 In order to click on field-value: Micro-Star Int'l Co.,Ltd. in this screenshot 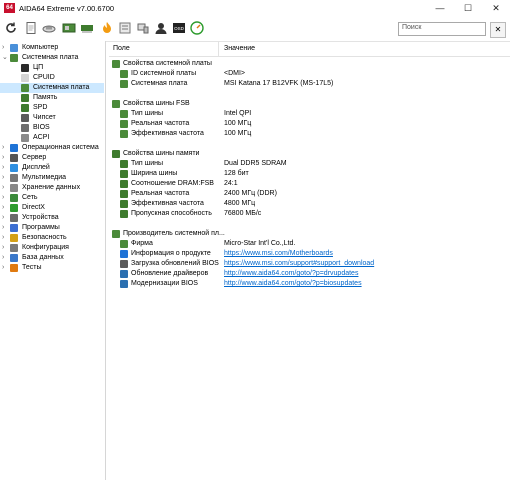, I will do `click(260, 243)`.